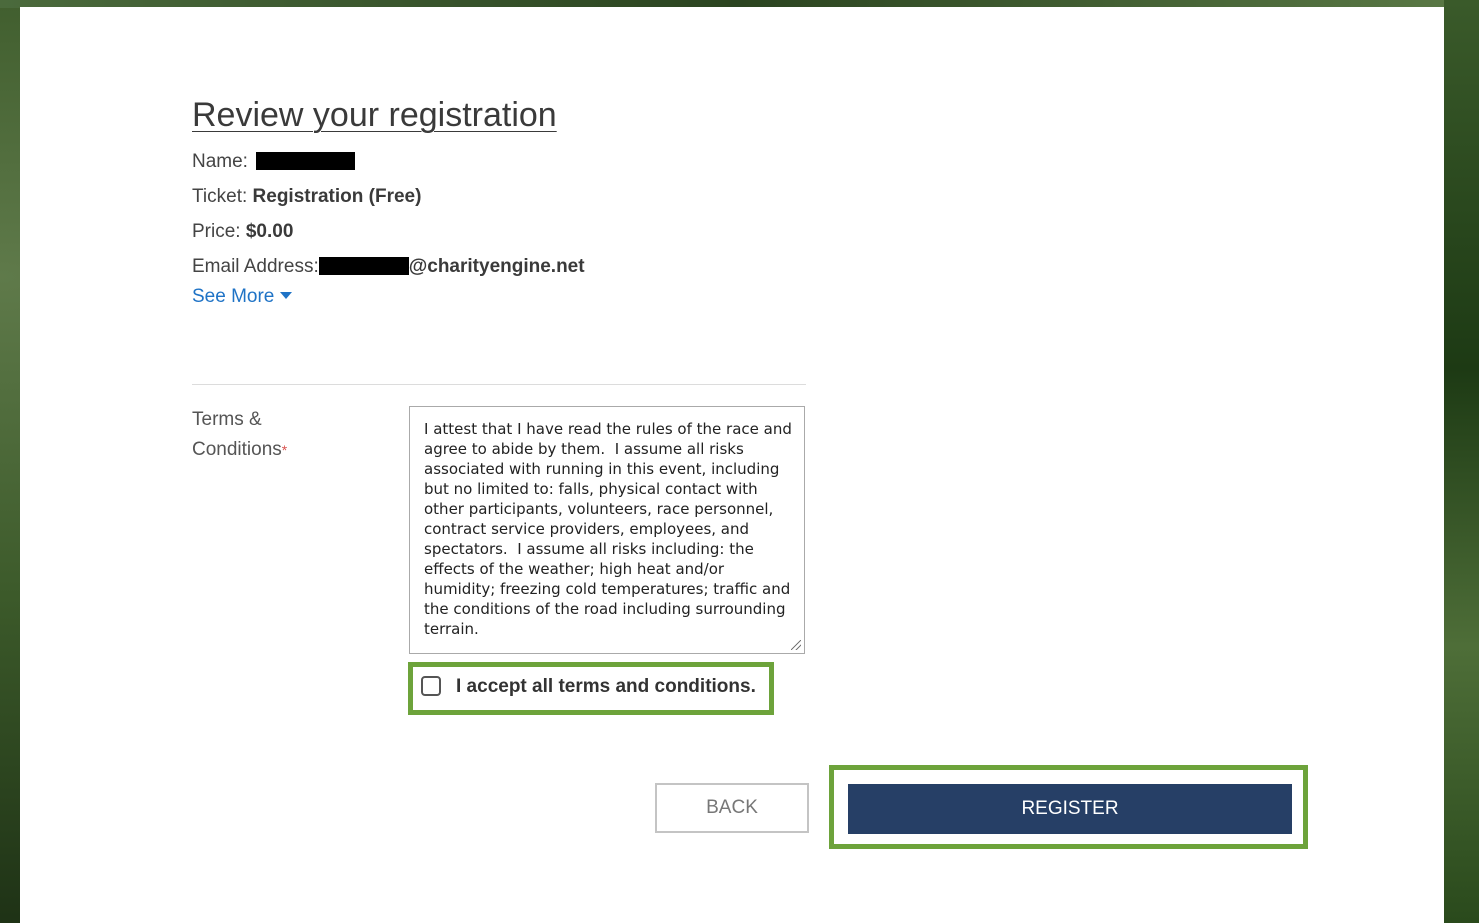  Describe the element at coordinates (1461, 461) in the screenshot. I see `background-right` at that location.